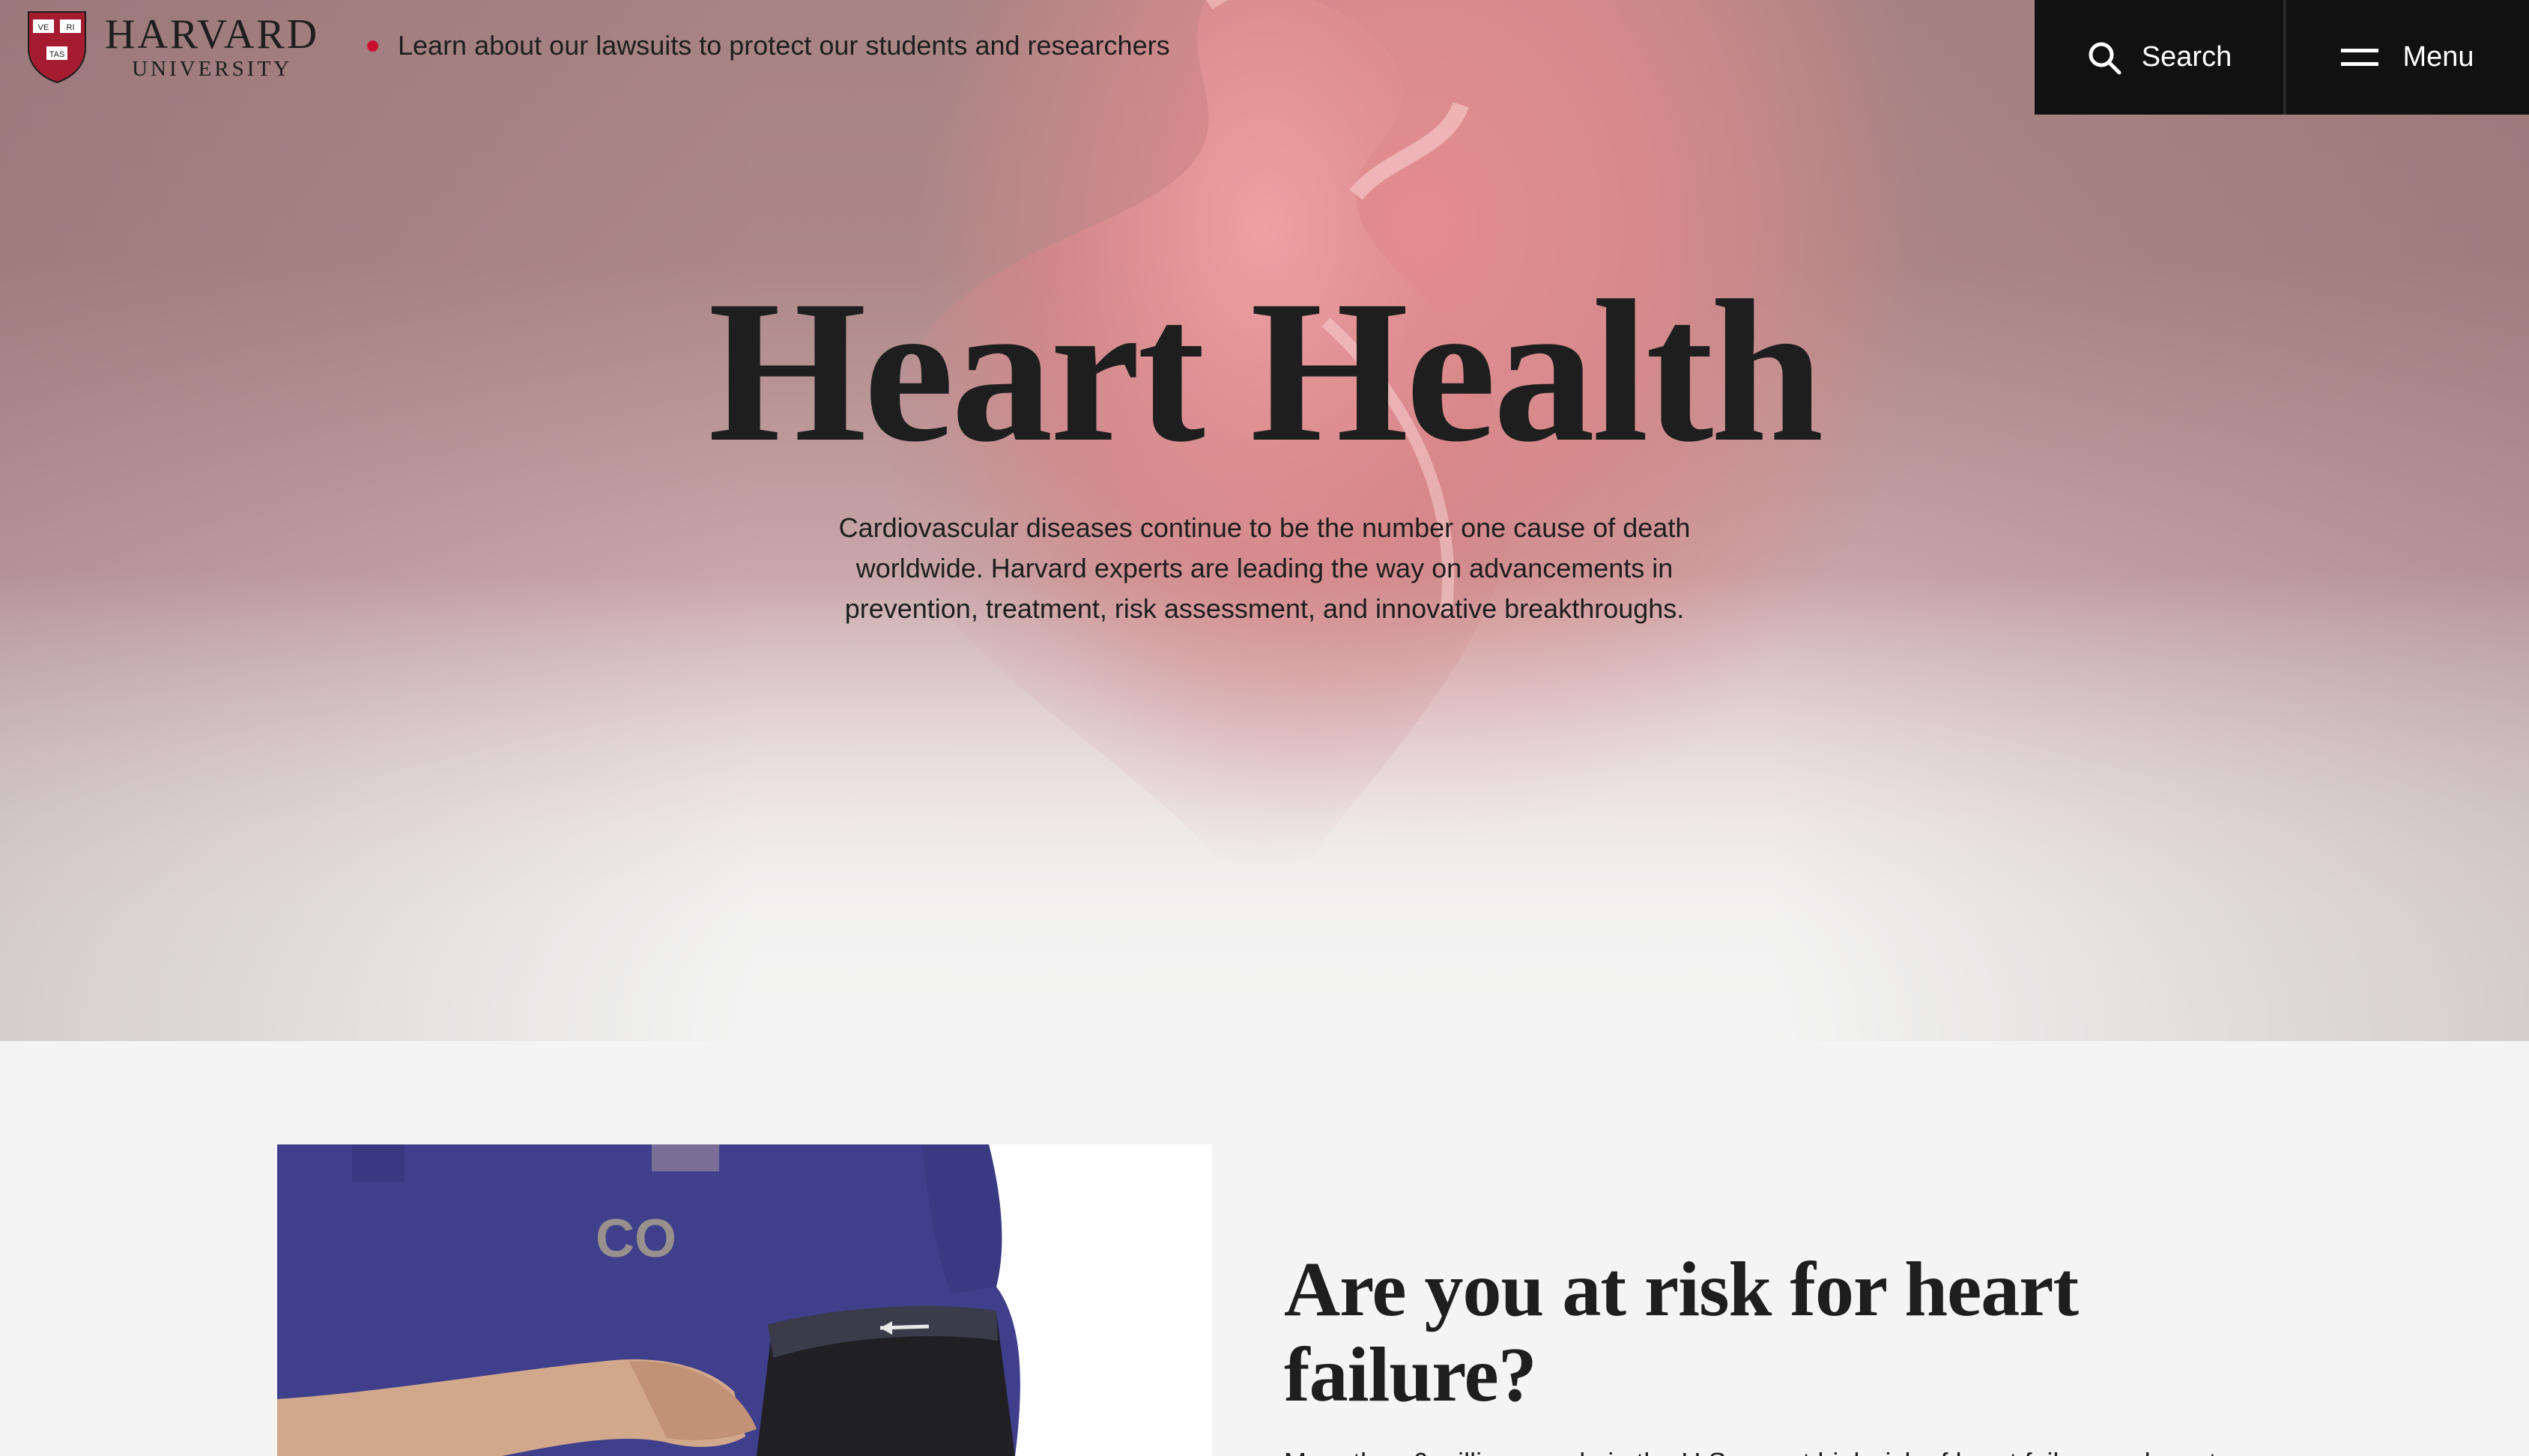 This screenshot has height=1456, width=2529. Describe the element at coordinates (2105, 58) in the screenshot. I see `search-icon` at that location.